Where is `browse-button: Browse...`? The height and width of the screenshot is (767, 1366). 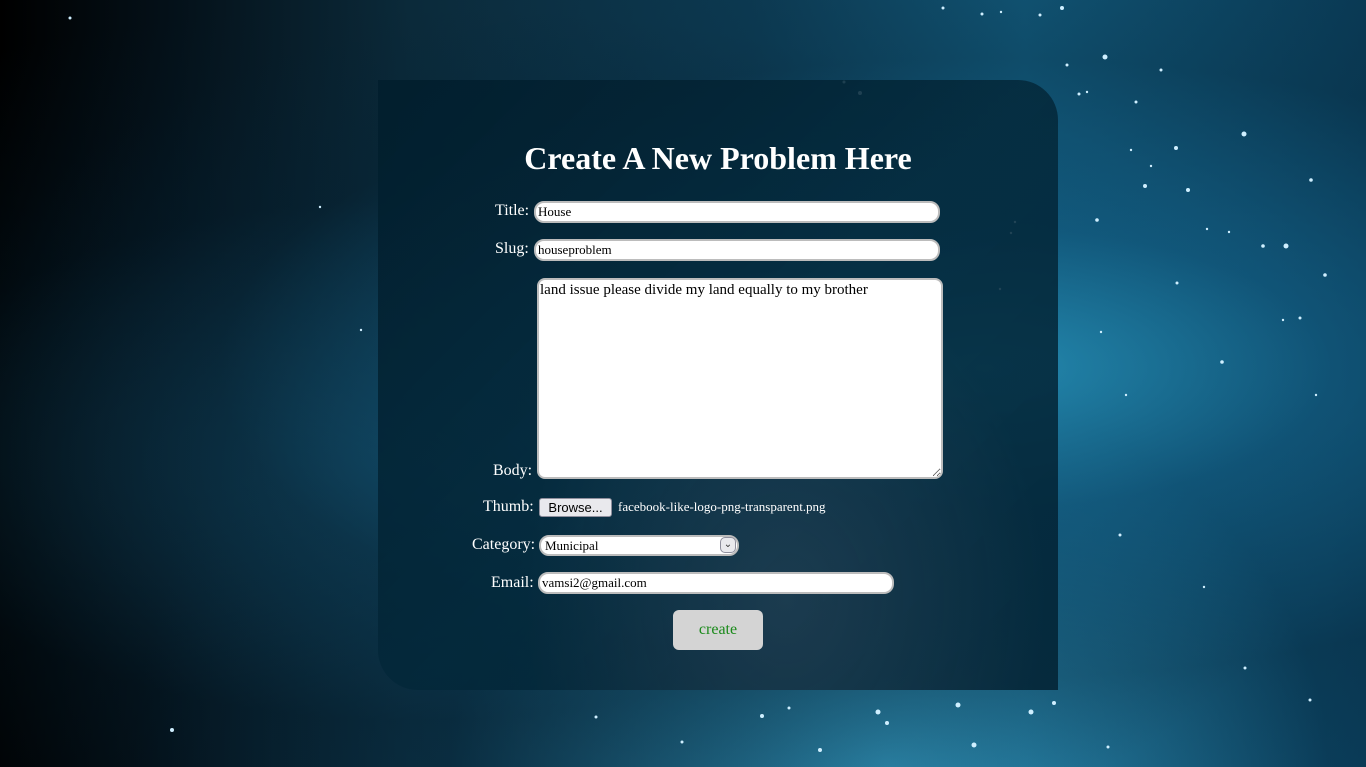
browse-button: Browse... is located at coordinates (575, 507).